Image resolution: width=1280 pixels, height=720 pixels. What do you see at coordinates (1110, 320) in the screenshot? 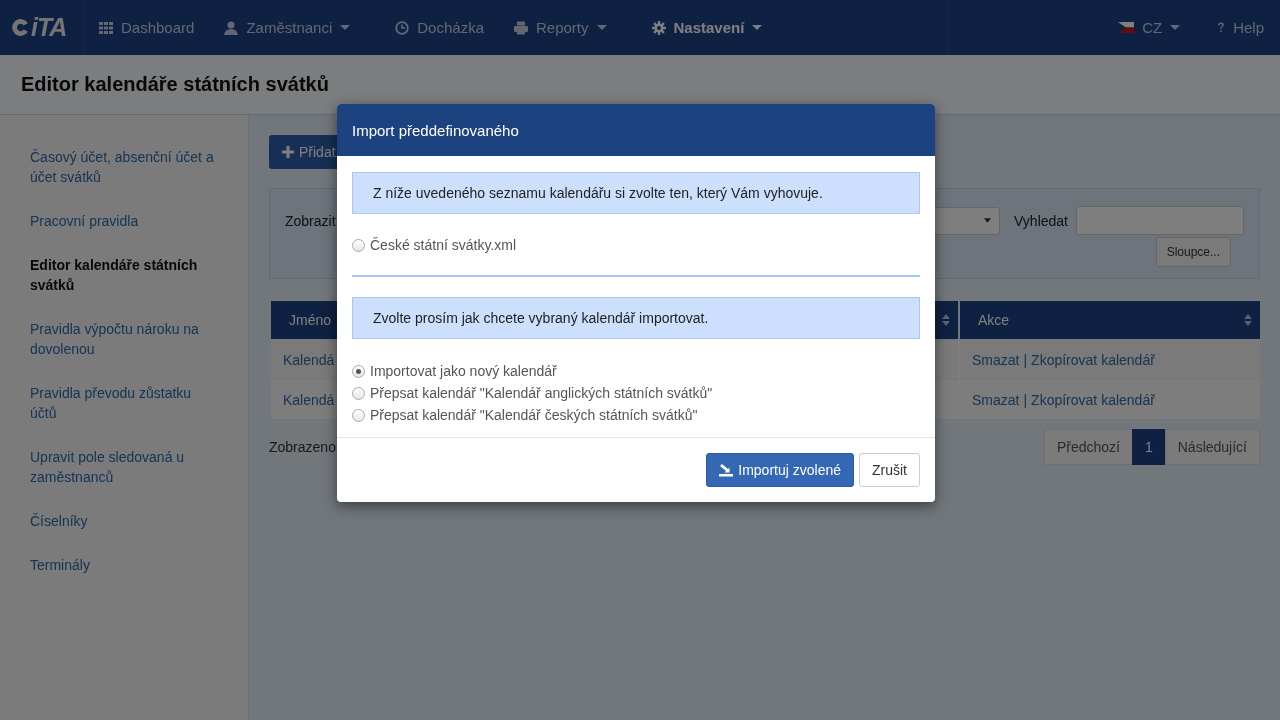
I see `table-header: Akce` at bounding box center [1110, 320].